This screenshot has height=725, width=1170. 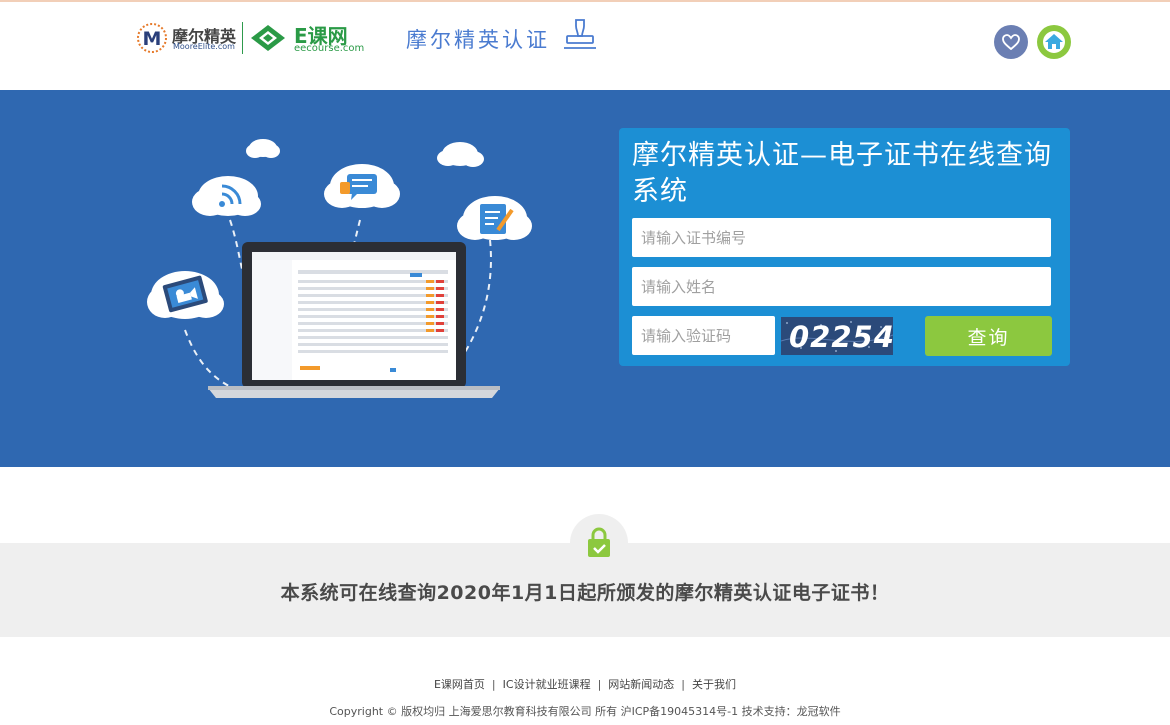 What do you see at coordinates (703, 335) in the screenshot?
I see `verification-code-input` at bounding box center [703, 335].